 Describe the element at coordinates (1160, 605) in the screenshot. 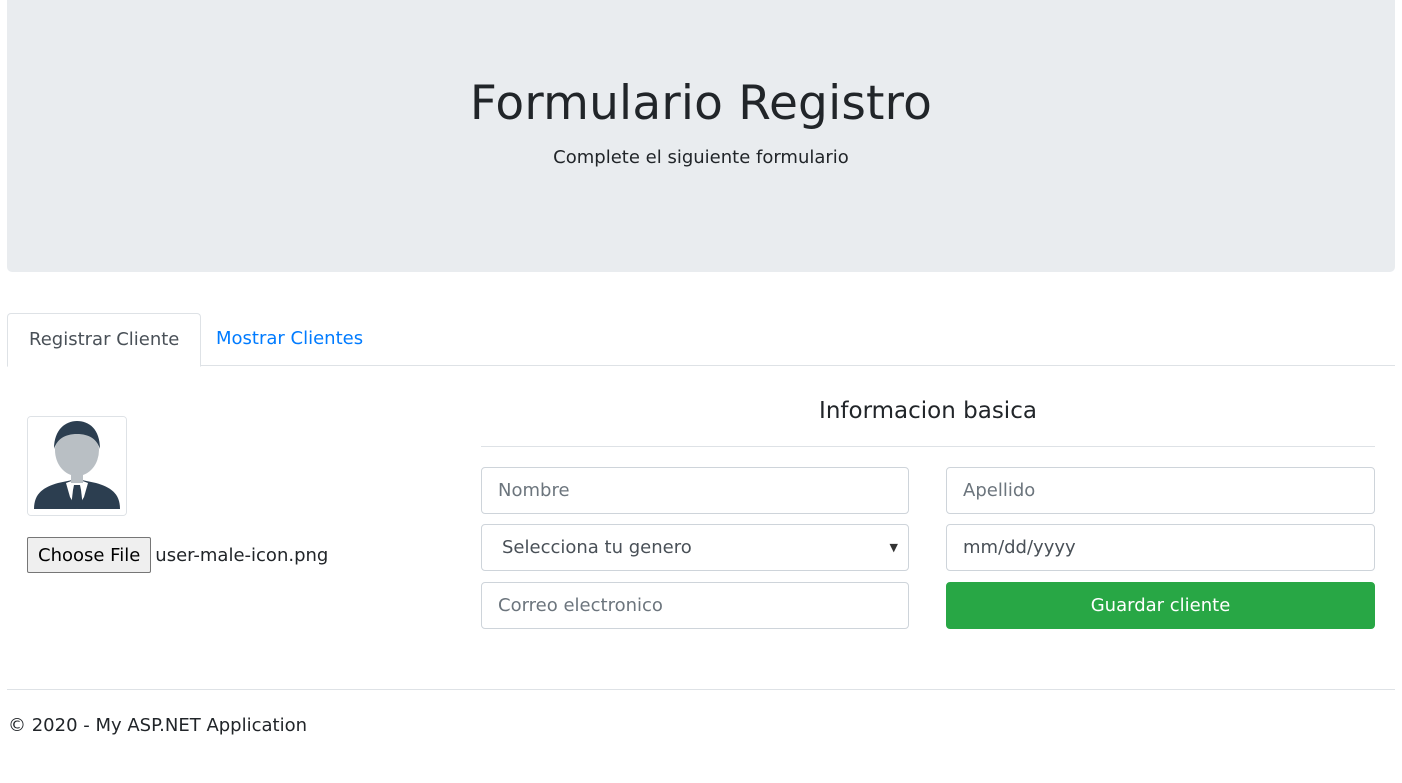

I see `guardar-cliente-button: Guardar cliente` at that location.